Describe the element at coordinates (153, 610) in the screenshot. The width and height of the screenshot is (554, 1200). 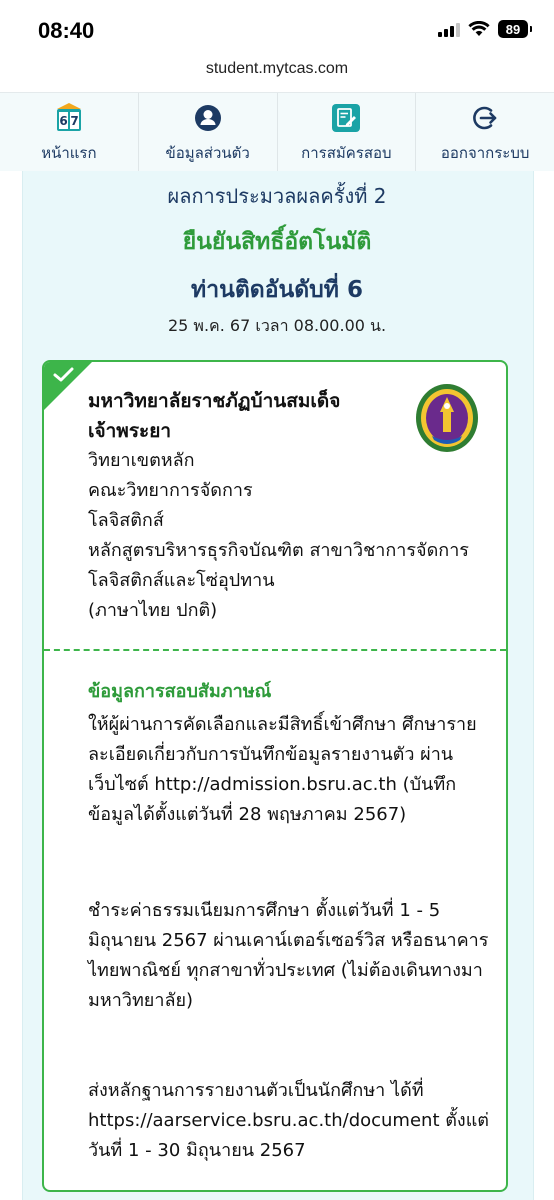
I see `program-language-text: (ภาษาไทย ปกติ)` at that location.